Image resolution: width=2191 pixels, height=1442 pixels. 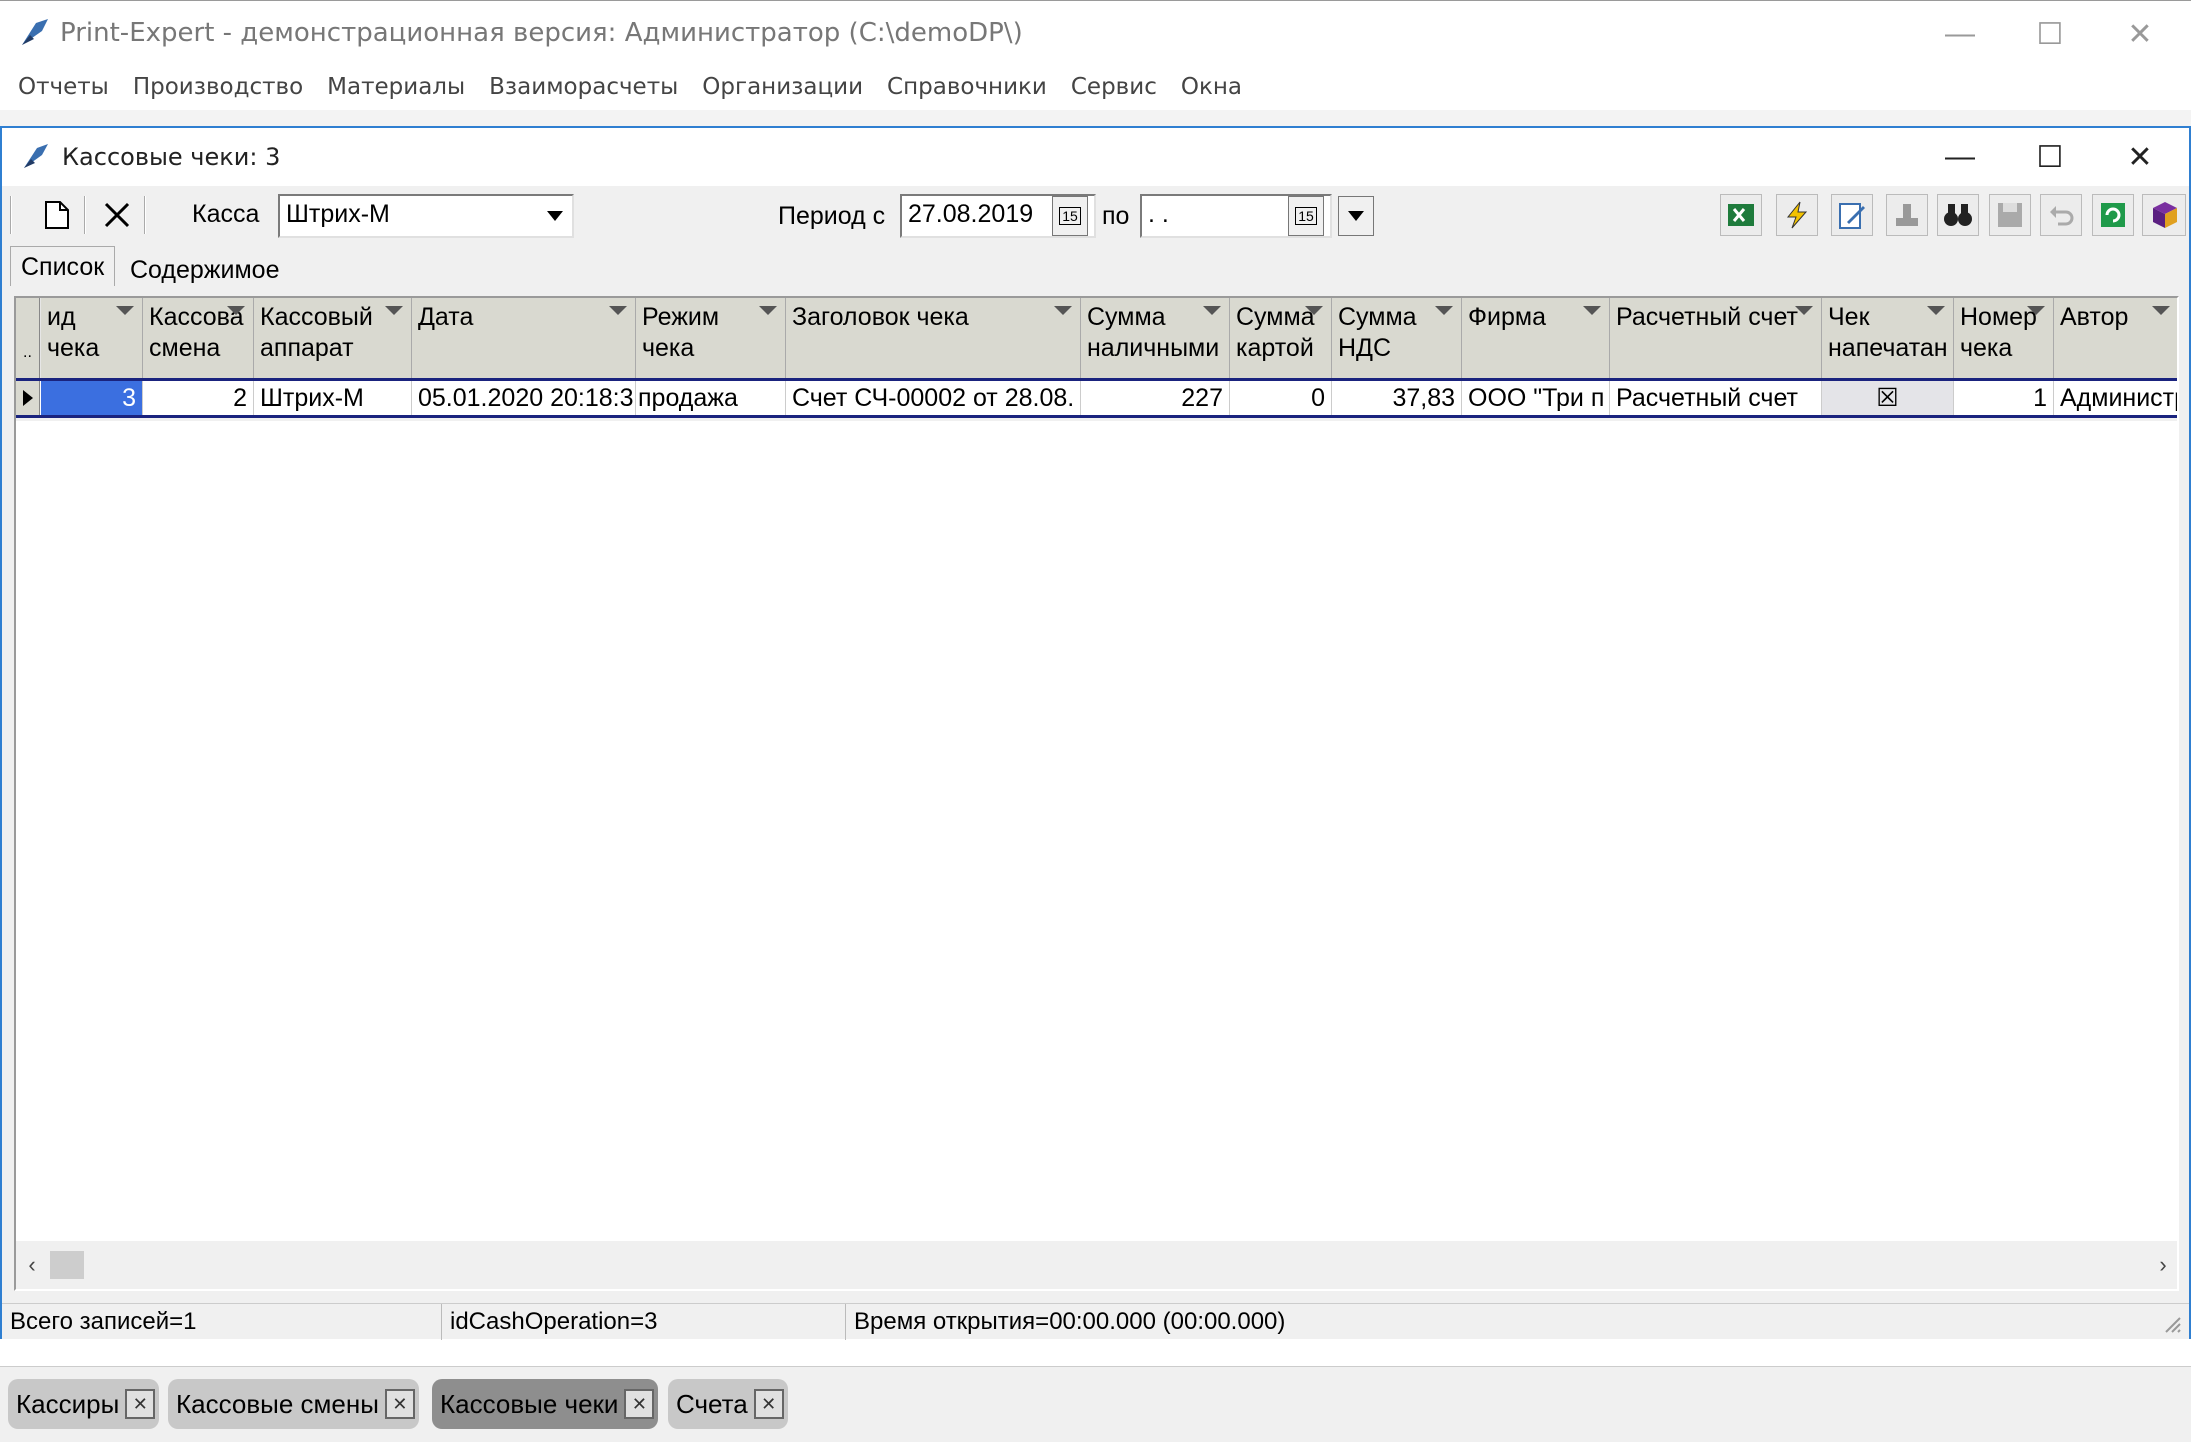 What do you see at coordinates (2113, 215) in the screenshot?
I see `refresh-button` at bounding box center [2113, 215].